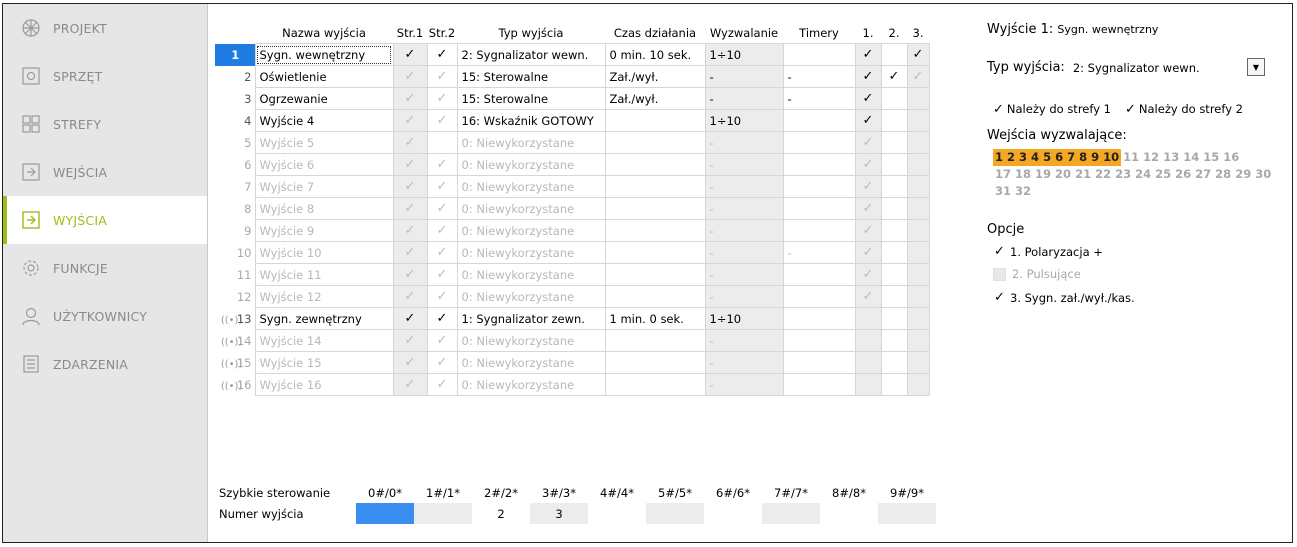 Image resolution: width=1297 pixels, height=547 pixels. I want to click on row-number: 5, so click(235, 143).